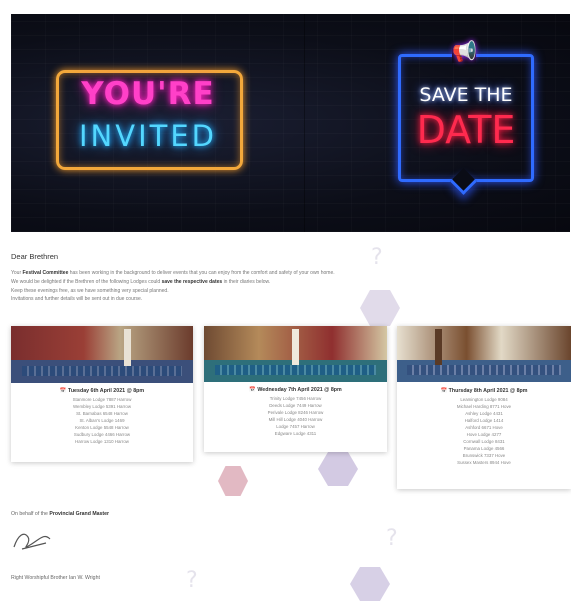 Image resolution: width=571 pixels, height=601 pixels. What do you see at coordinates (295, 412) in the screenshot?
I see `lodge-list-item: Perivale Lodge 8246 Harrow` at bounding box center [295, 412].